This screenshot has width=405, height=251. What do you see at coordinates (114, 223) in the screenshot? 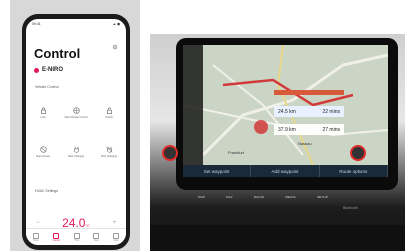
I see `temp-increase-button: +` at bounding box center [114, 223].